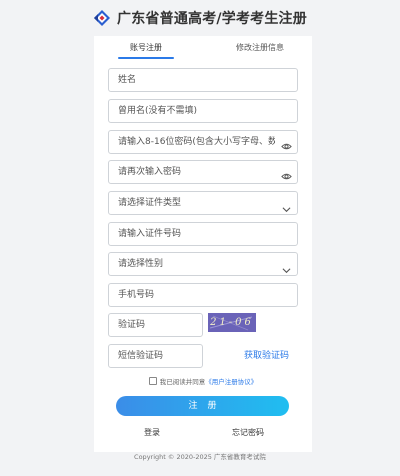 This screenshot has height=476, width=400. I want to click on login-link: 登录, so click(152, 432).